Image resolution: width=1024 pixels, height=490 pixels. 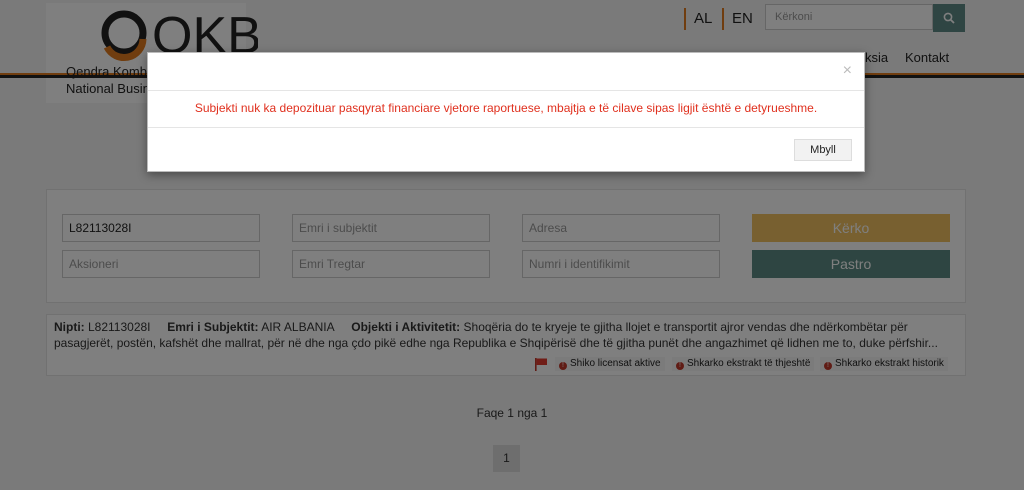 What do you see at coordinates (847, 71) in the screenshot?
I see `close-icon: ×` at bounding box center [847, 71].